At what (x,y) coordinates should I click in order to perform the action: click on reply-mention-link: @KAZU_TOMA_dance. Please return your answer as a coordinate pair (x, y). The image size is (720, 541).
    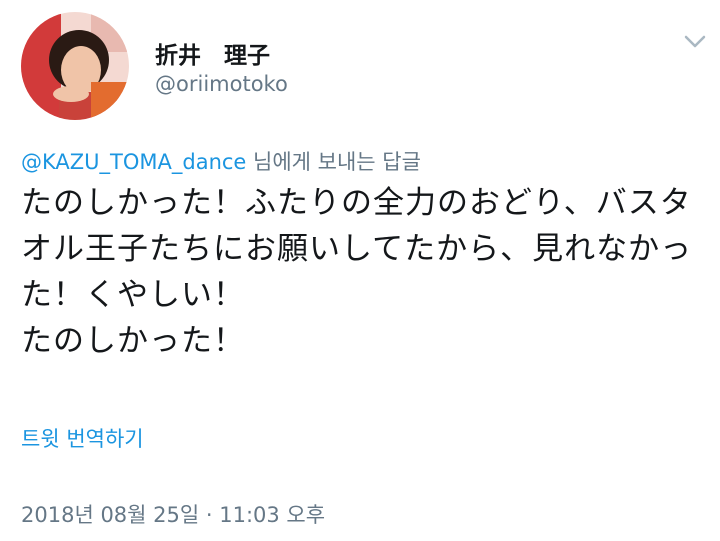
    Looking at the image, I should click on (133, 162).